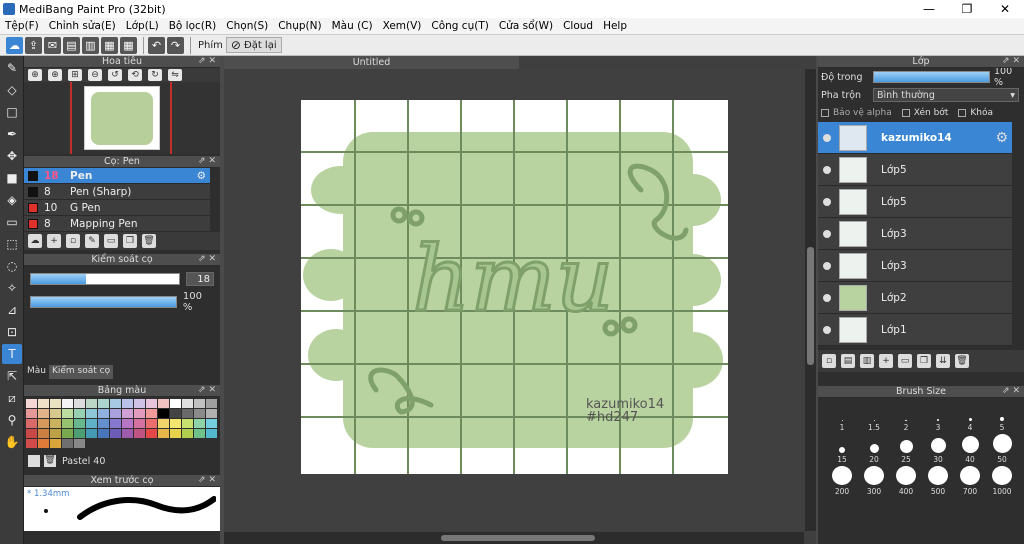 The height and width of the screenshot is (544, 1024). I want to click on maximize-button: ❐, so click(967, 9).